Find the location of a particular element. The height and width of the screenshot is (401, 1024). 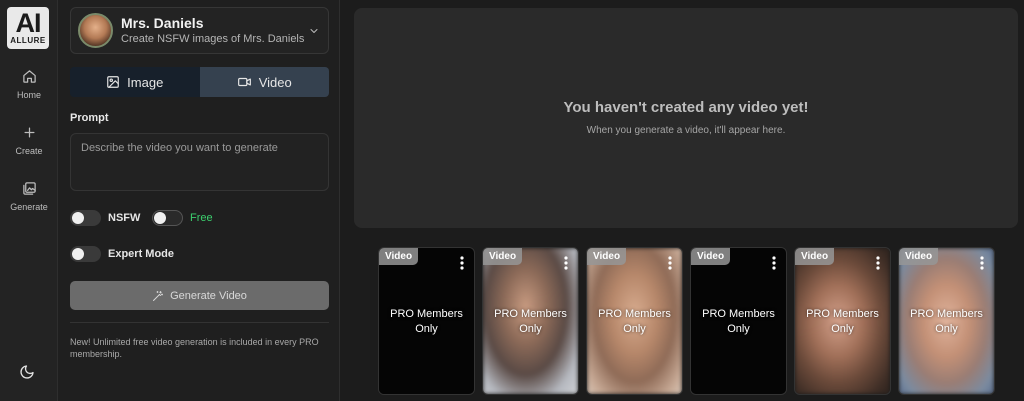

rail-item-label: Create is located at coordinates (29, 151).